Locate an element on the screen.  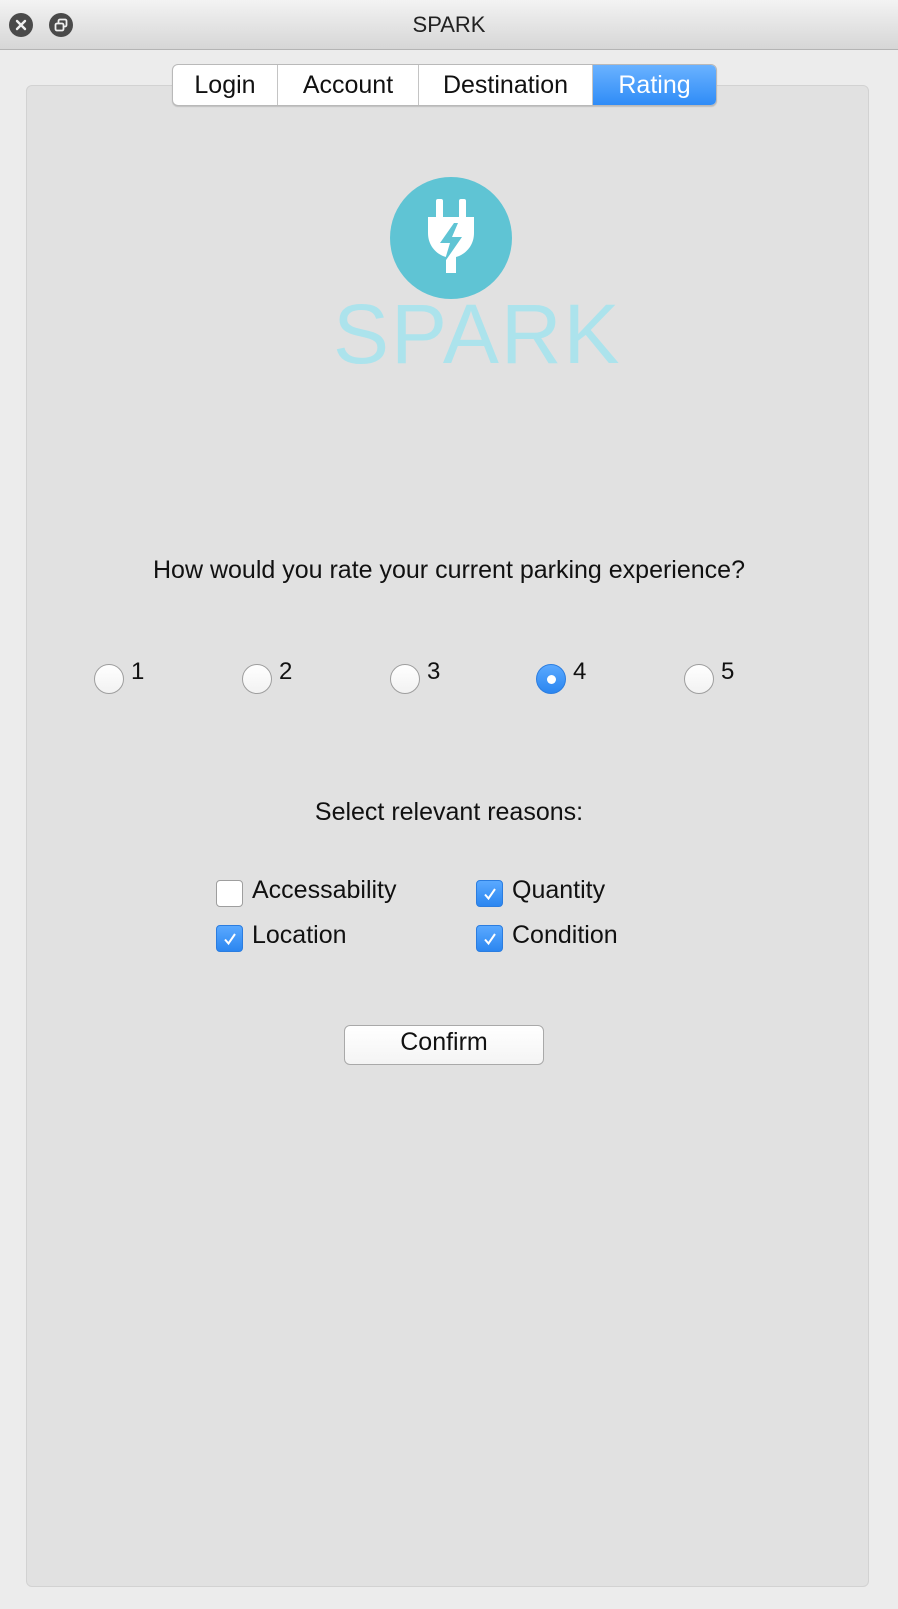
reason-label: Location is located at coordinates (299, 935).